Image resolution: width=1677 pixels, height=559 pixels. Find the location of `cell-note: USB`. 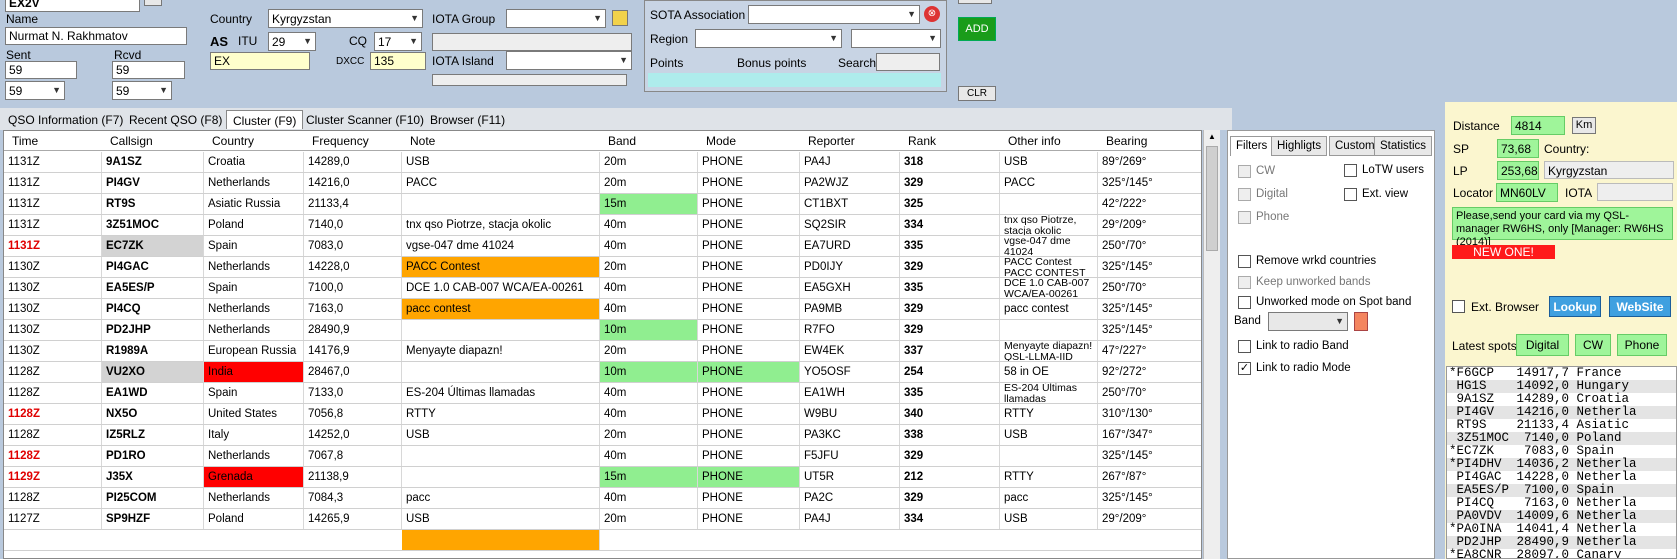

cell-note: USB is located at coordinates (501, 435).